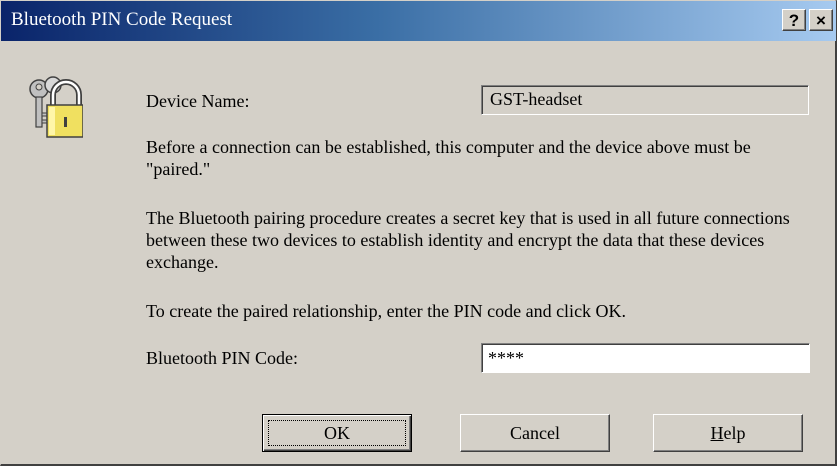  What do you see at coordinates (734, 433) in the screenshot?
I see `help-button-label: elp` at bounding box center [734, 433].